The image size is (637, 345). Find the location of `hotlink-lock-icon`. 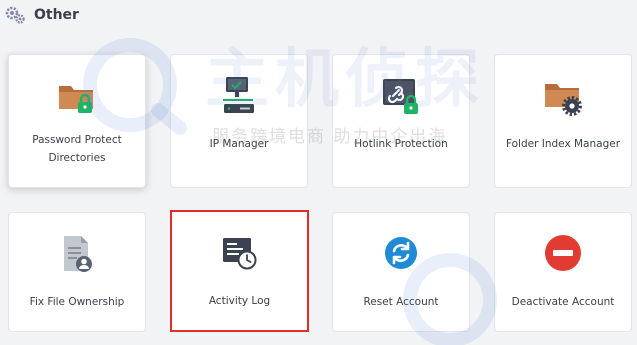

hotlink-lock-icon is located at coordinates (401, 96).